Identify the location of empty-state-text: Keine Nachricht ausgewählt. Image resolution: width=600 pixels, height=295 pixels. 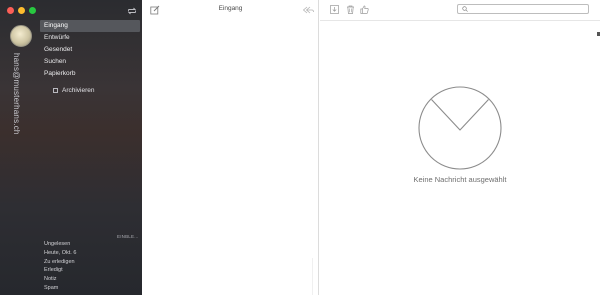
(460, 179).